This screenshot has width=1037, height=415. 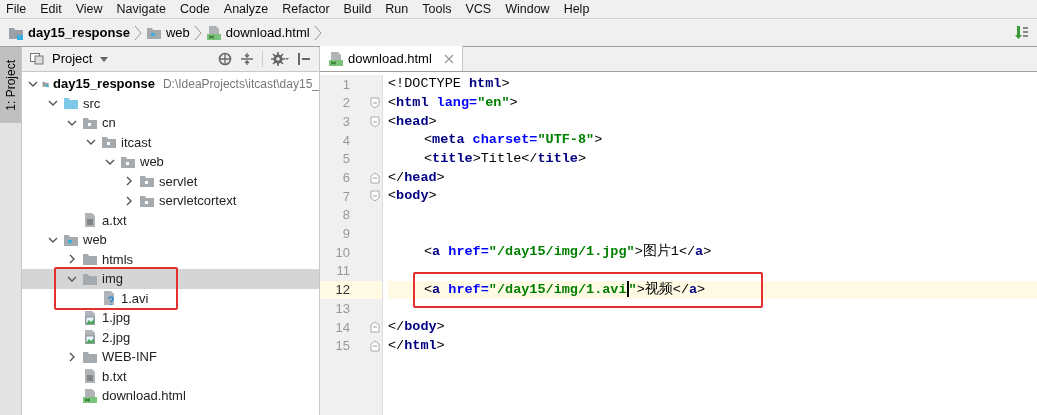 What do you see at coordinates (170, 259) in the screenshot?
I see `tree-item: htmls` at bounding box center [170, 259].